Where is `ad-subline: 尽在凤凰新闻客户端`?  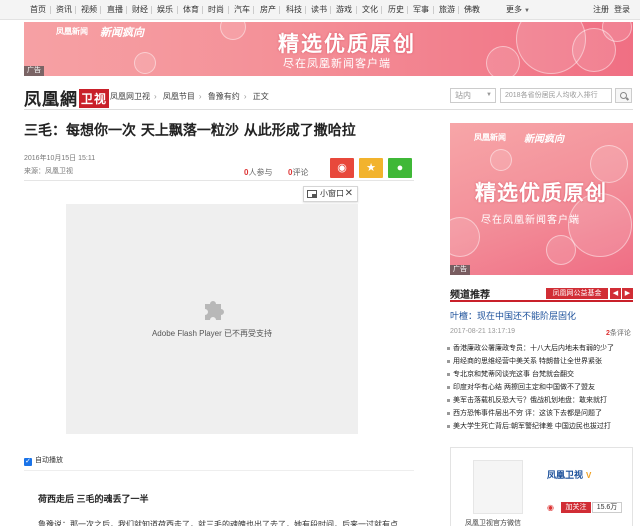 ad-subline: 尽在凤凰新闻客户端 is located at coordinates (530, 220).